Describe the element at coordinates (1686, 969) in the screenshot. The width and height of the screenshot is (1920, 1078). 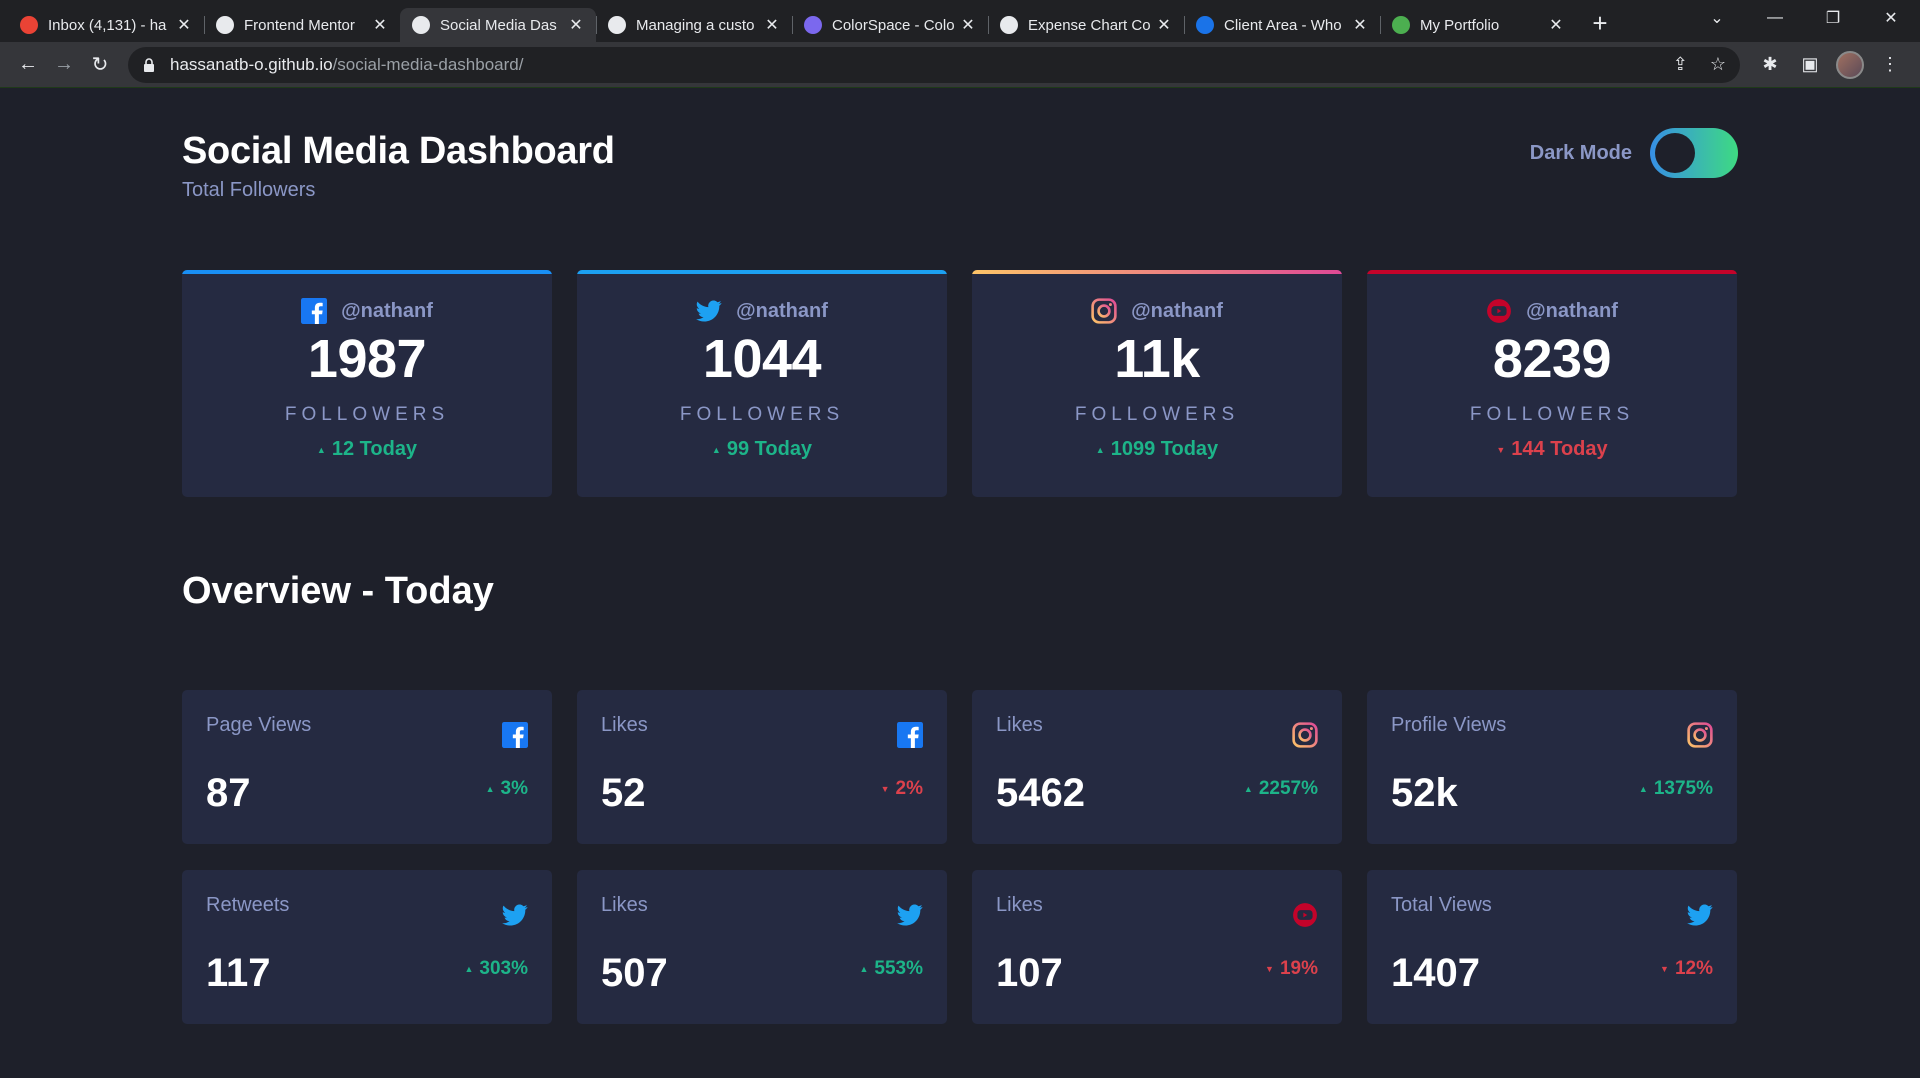
I see `metric-change: ▼ 12%` at that location.